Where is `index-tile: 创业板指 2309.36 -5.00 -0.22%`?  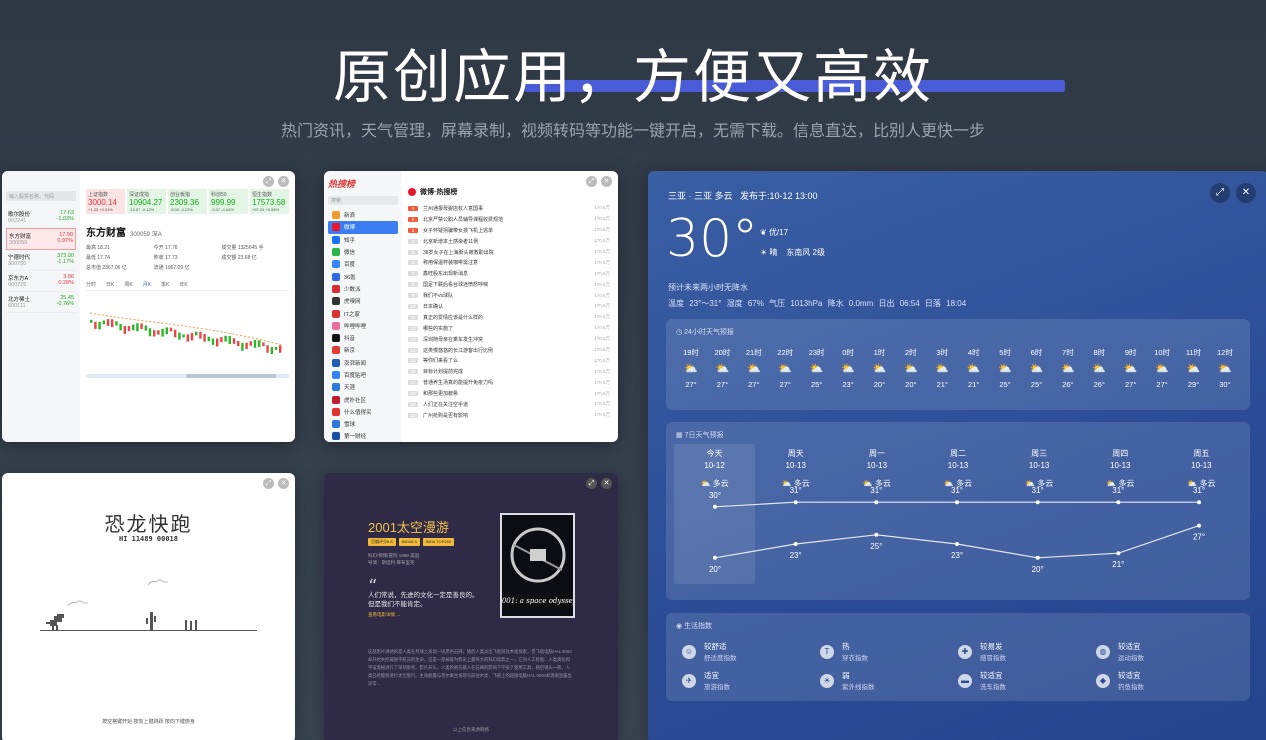 index-tile: 创业板指 2309.36 -5.00 -0.22% is located at coordinates (187, 201).